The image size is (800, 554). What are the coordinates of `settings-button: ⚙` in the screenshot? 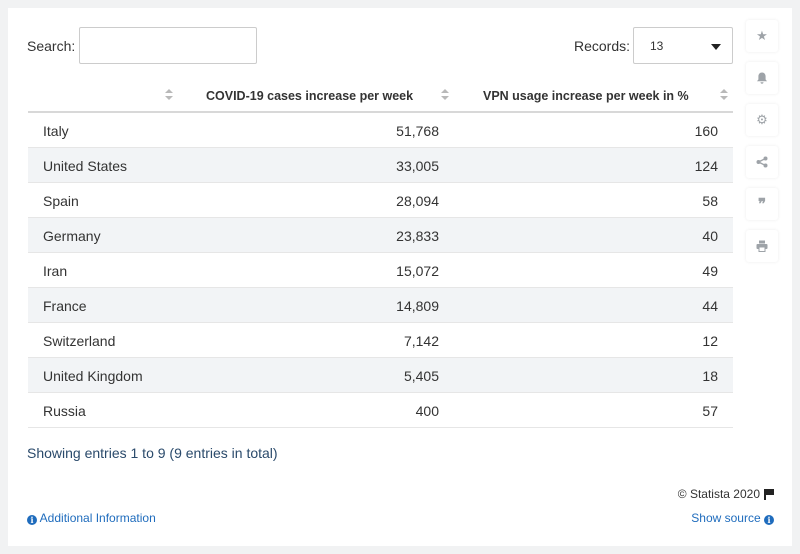 It's located at (762, 120).